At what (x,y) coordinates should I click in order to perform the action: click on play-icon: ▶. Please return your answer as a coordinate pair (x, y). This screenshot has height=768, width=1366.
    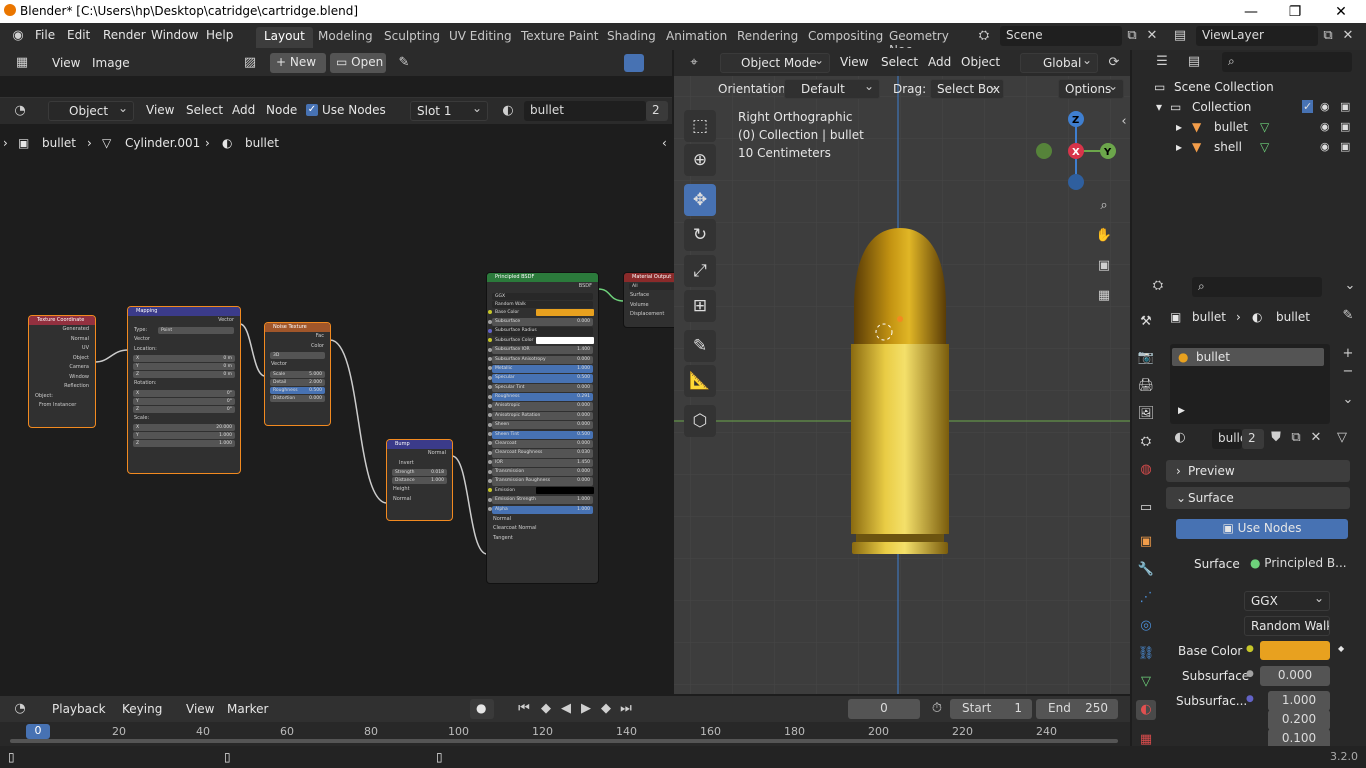
    Looking at the image, I should click on (586, 709).